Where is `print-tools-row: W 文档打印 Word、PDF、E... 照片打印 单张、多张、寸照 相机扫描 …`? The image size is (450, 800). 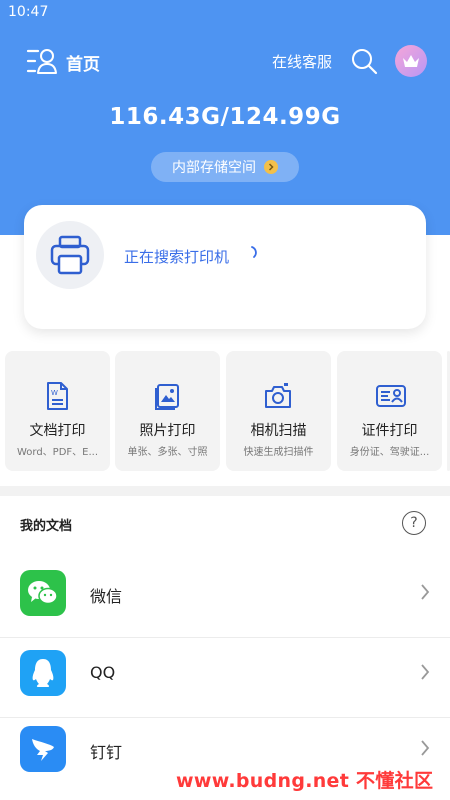 print-tools-row: W 文档打印 Word、PDF、E... 照片打印 单张、多张、寸照 相机扫描 … is located at coordinates (227, 411).